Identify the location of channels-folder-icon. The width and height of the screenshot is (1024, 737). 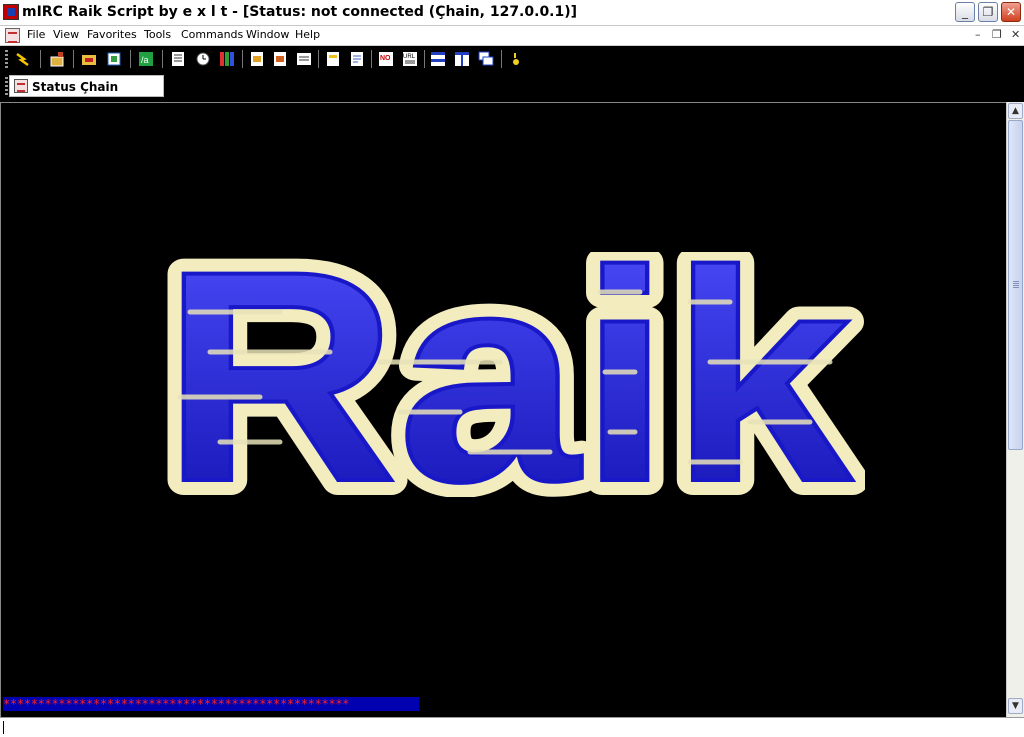
(89, 59).